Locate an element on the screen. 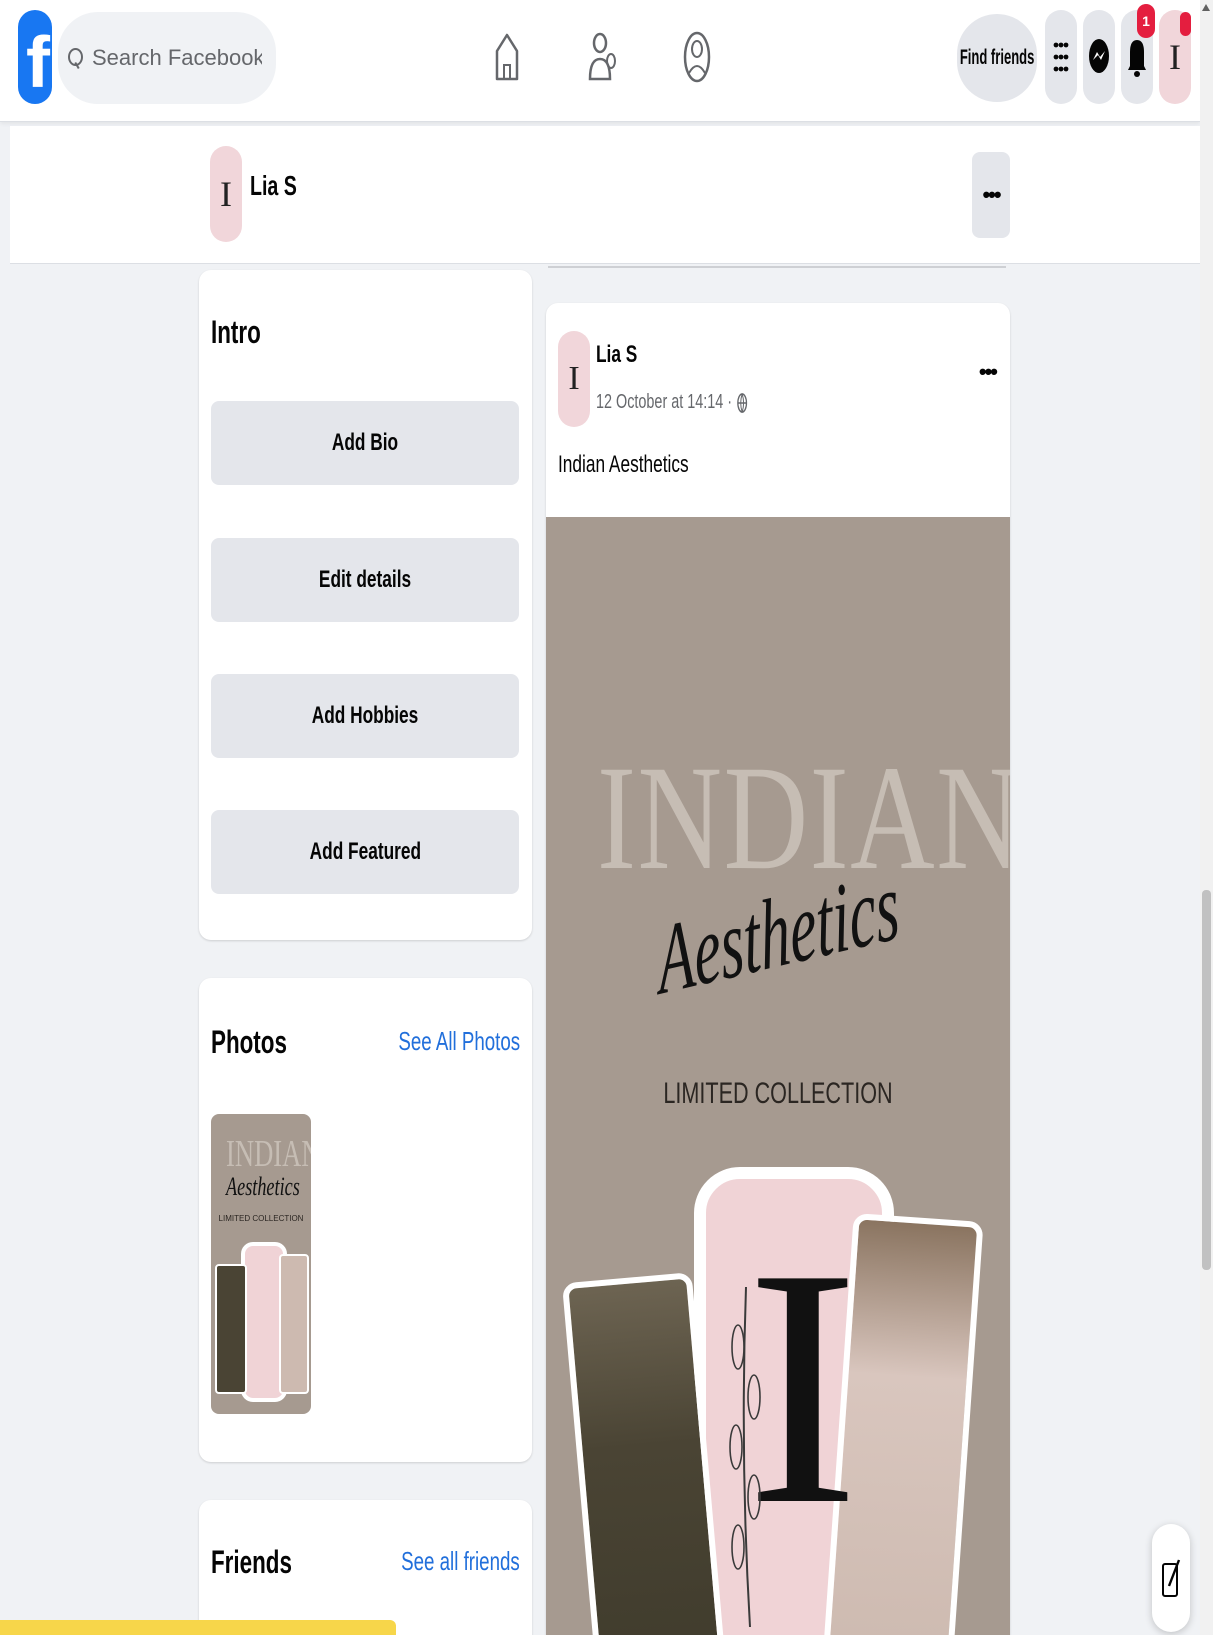 This screenshot has width=1213, height=1635. account-alert-dot is located at coordinates (1185, 24).